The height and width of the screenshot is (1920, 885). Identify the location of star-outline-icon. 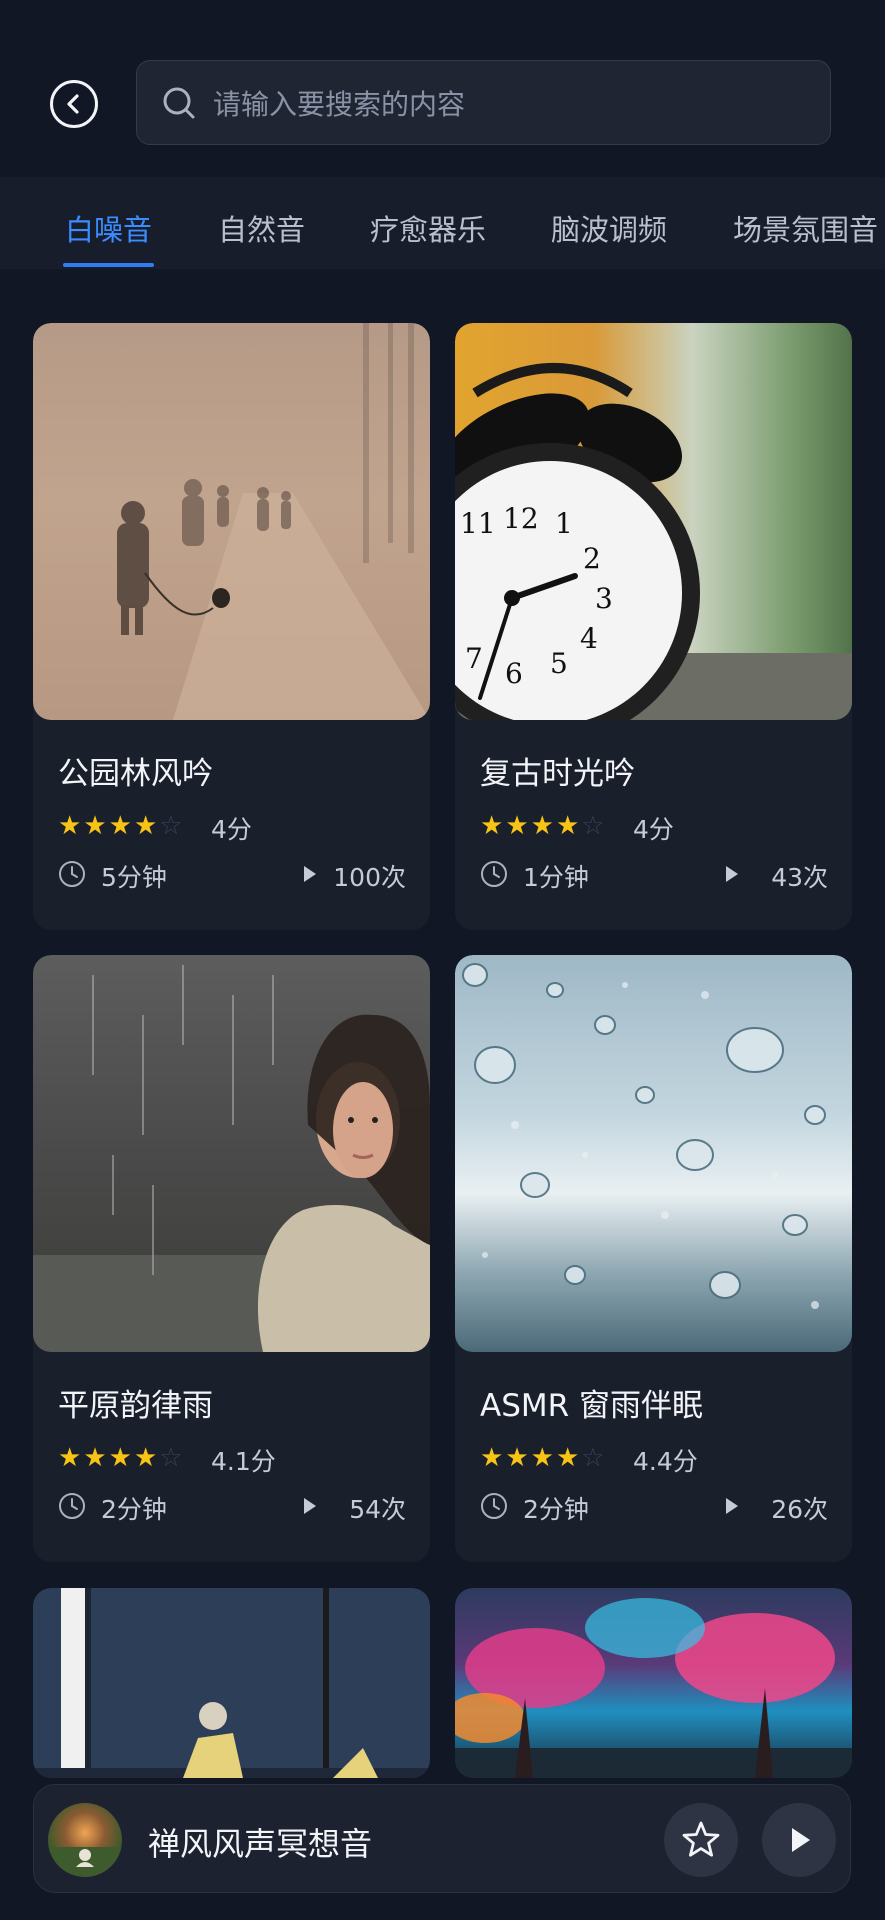
(701, 1839).